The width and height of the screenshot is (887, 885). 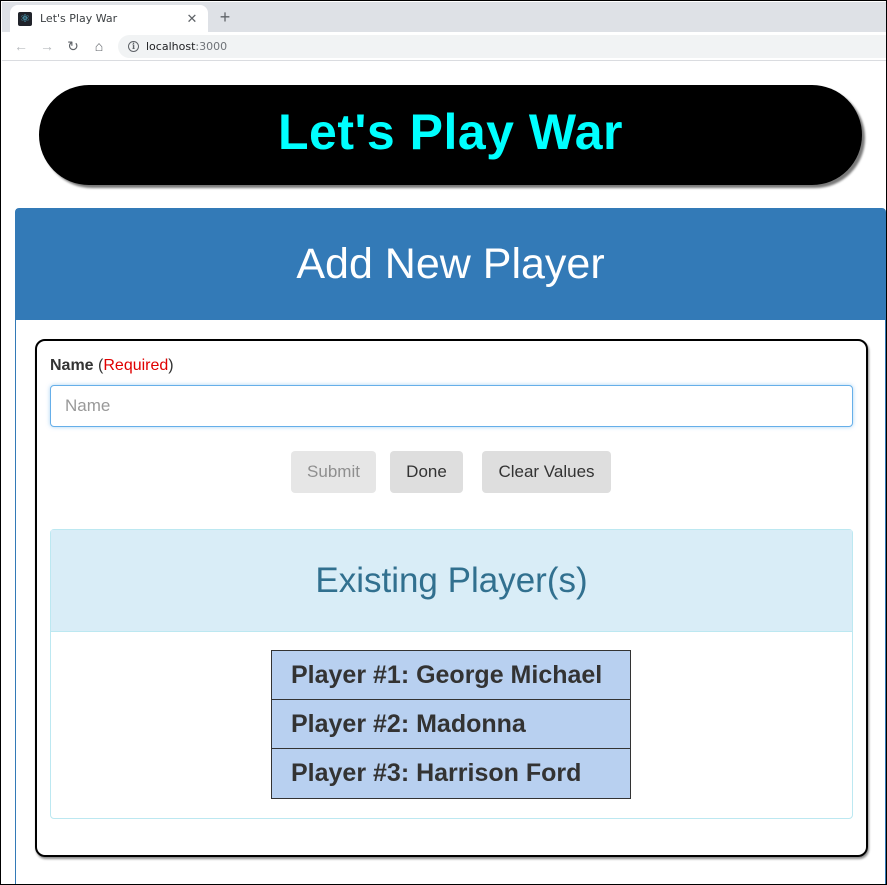 What do you see at coordinates (136, 365) in the screenshot?
I see `required-indicator: Required` at bounding box center [136, 365].